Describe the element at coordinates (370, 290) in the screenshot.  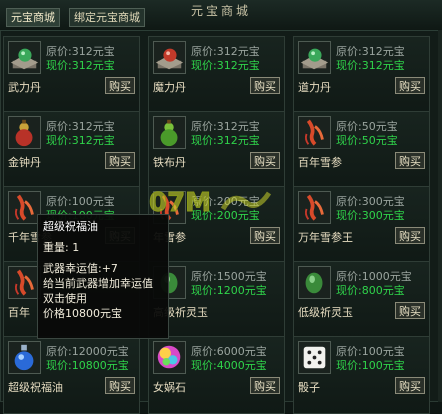
I see `current-price: 现价:800元宝` at that location.